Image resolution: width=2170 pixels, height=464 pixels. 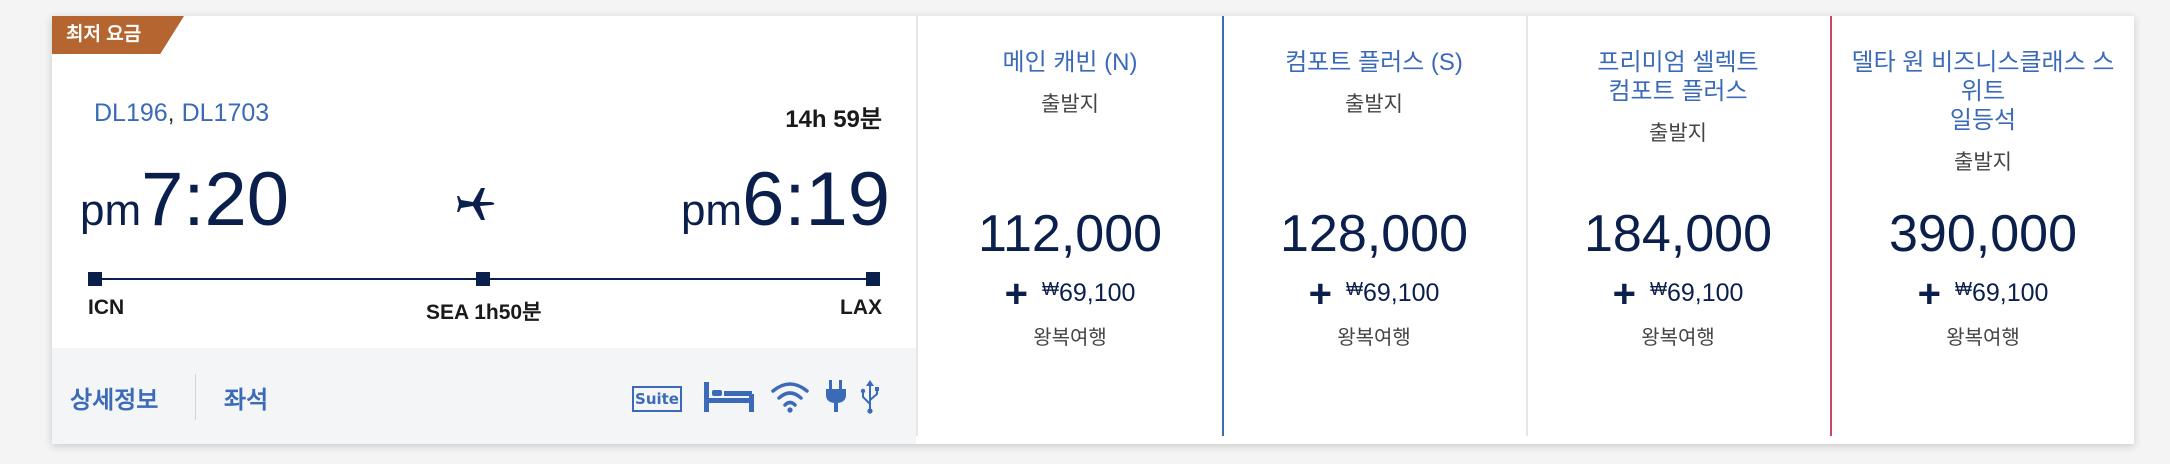 I want to click on origin-airport: ICN, so click(x=106, y=307).